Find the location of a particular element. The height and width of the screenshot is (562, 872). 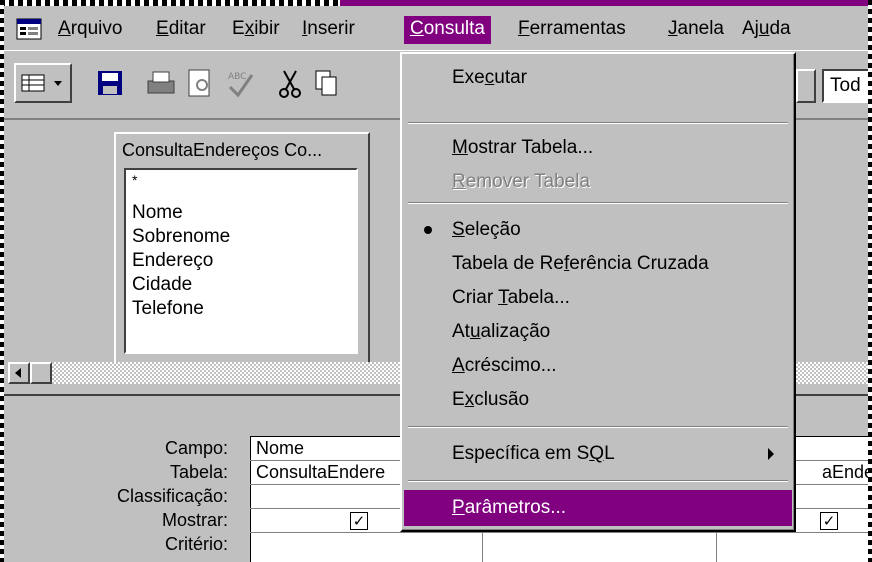

menu-consulta: Consulta is located at coordinates (448, 30).